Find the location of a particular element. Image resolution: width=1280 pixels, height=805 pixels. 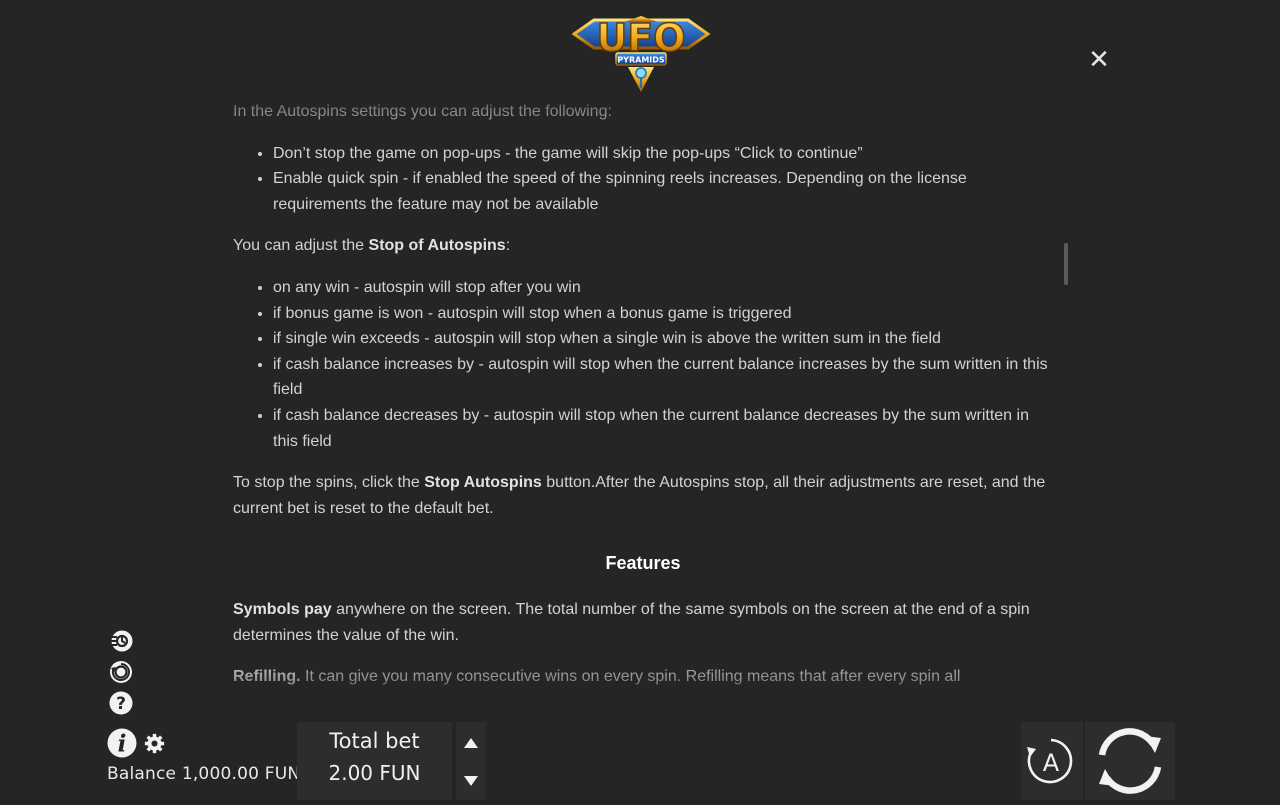

svg-text: i is located at coordinates (122, 744).